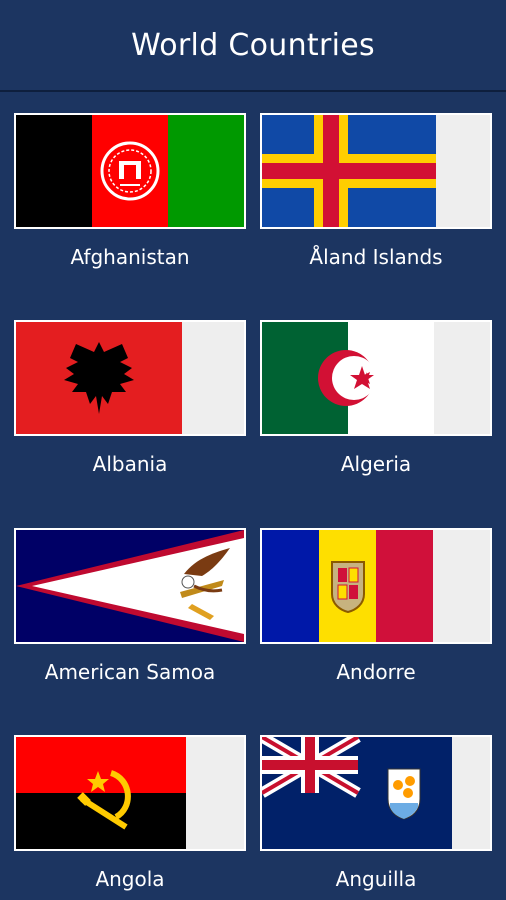  I want to click on country-card-aland-islands: Åland Islands, so click(376, 193).